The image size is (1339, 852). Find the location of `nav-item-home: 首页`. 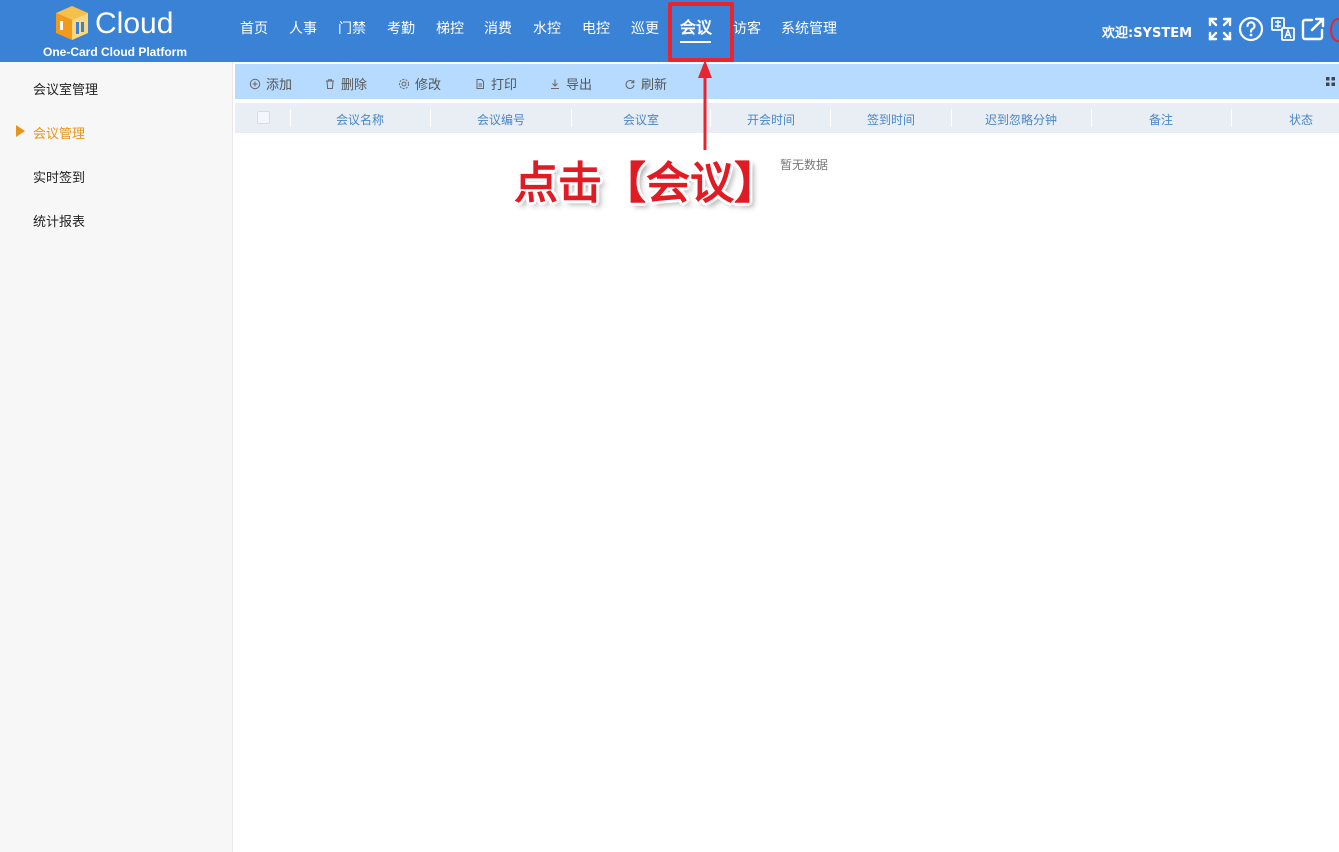

nav-item-home: 首页 is located at coordinates (254, 29).